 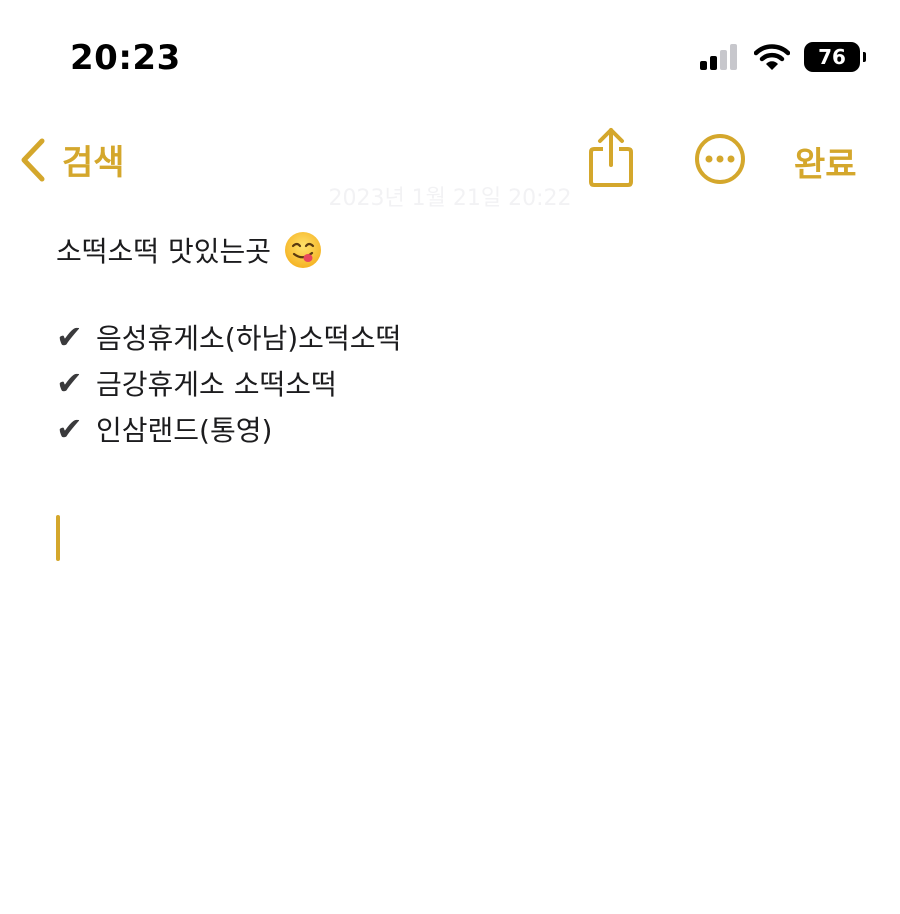 What do you see at coordinates (458, 429) in the screenshot?
I see `list-item: ✔ 인삼랜드(통영)` at bounding box center [458, 429].